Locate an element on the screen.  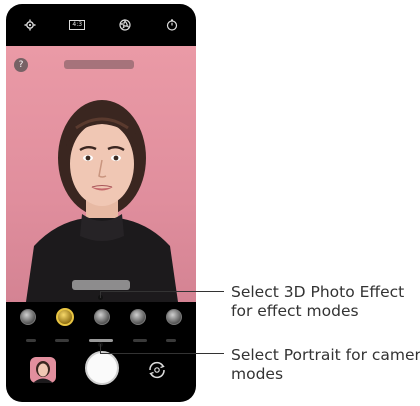
aspect-ratio-button: 4:3 is located at coordinates (77, 25).